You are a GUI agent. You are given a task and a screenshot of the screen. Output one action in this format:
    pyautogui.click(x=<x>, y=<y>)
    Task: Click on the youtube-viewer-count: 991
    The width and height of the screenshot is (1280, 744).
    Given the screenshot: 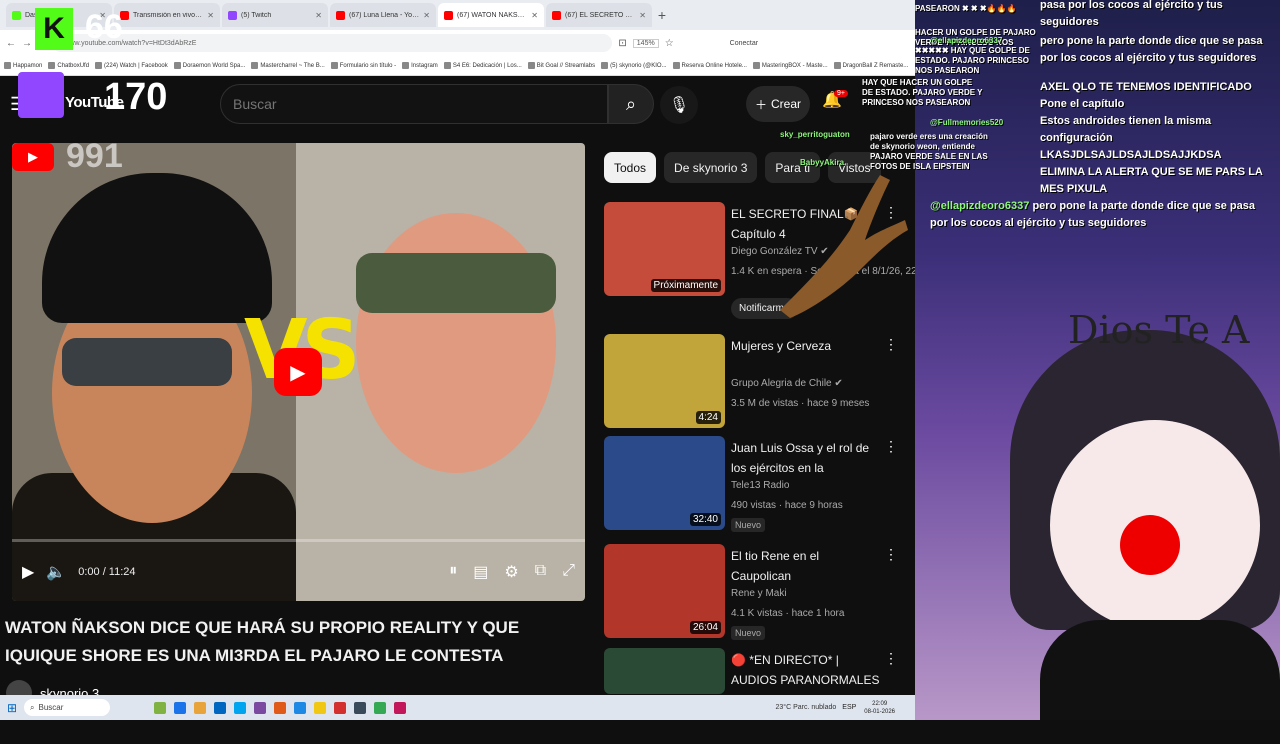 What is the action you would take?
    pyautogui.click(x=94, y=159)
    